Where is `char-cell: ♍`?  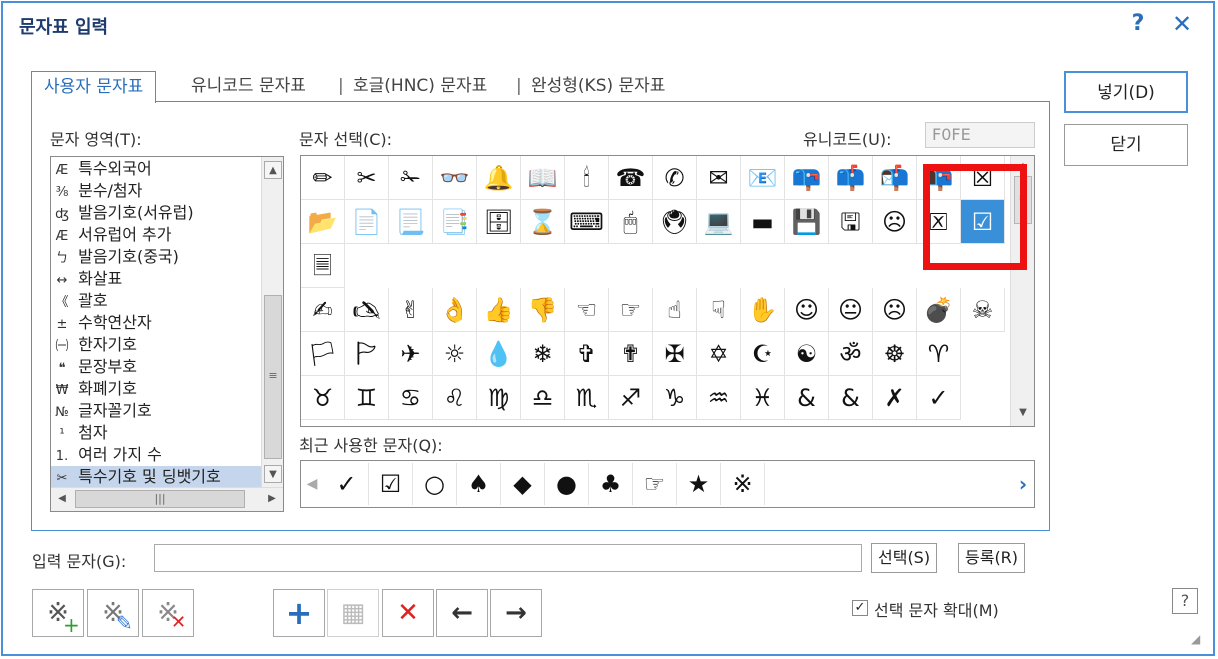
char-cell: ♍ is located at coordinates (499, 398).